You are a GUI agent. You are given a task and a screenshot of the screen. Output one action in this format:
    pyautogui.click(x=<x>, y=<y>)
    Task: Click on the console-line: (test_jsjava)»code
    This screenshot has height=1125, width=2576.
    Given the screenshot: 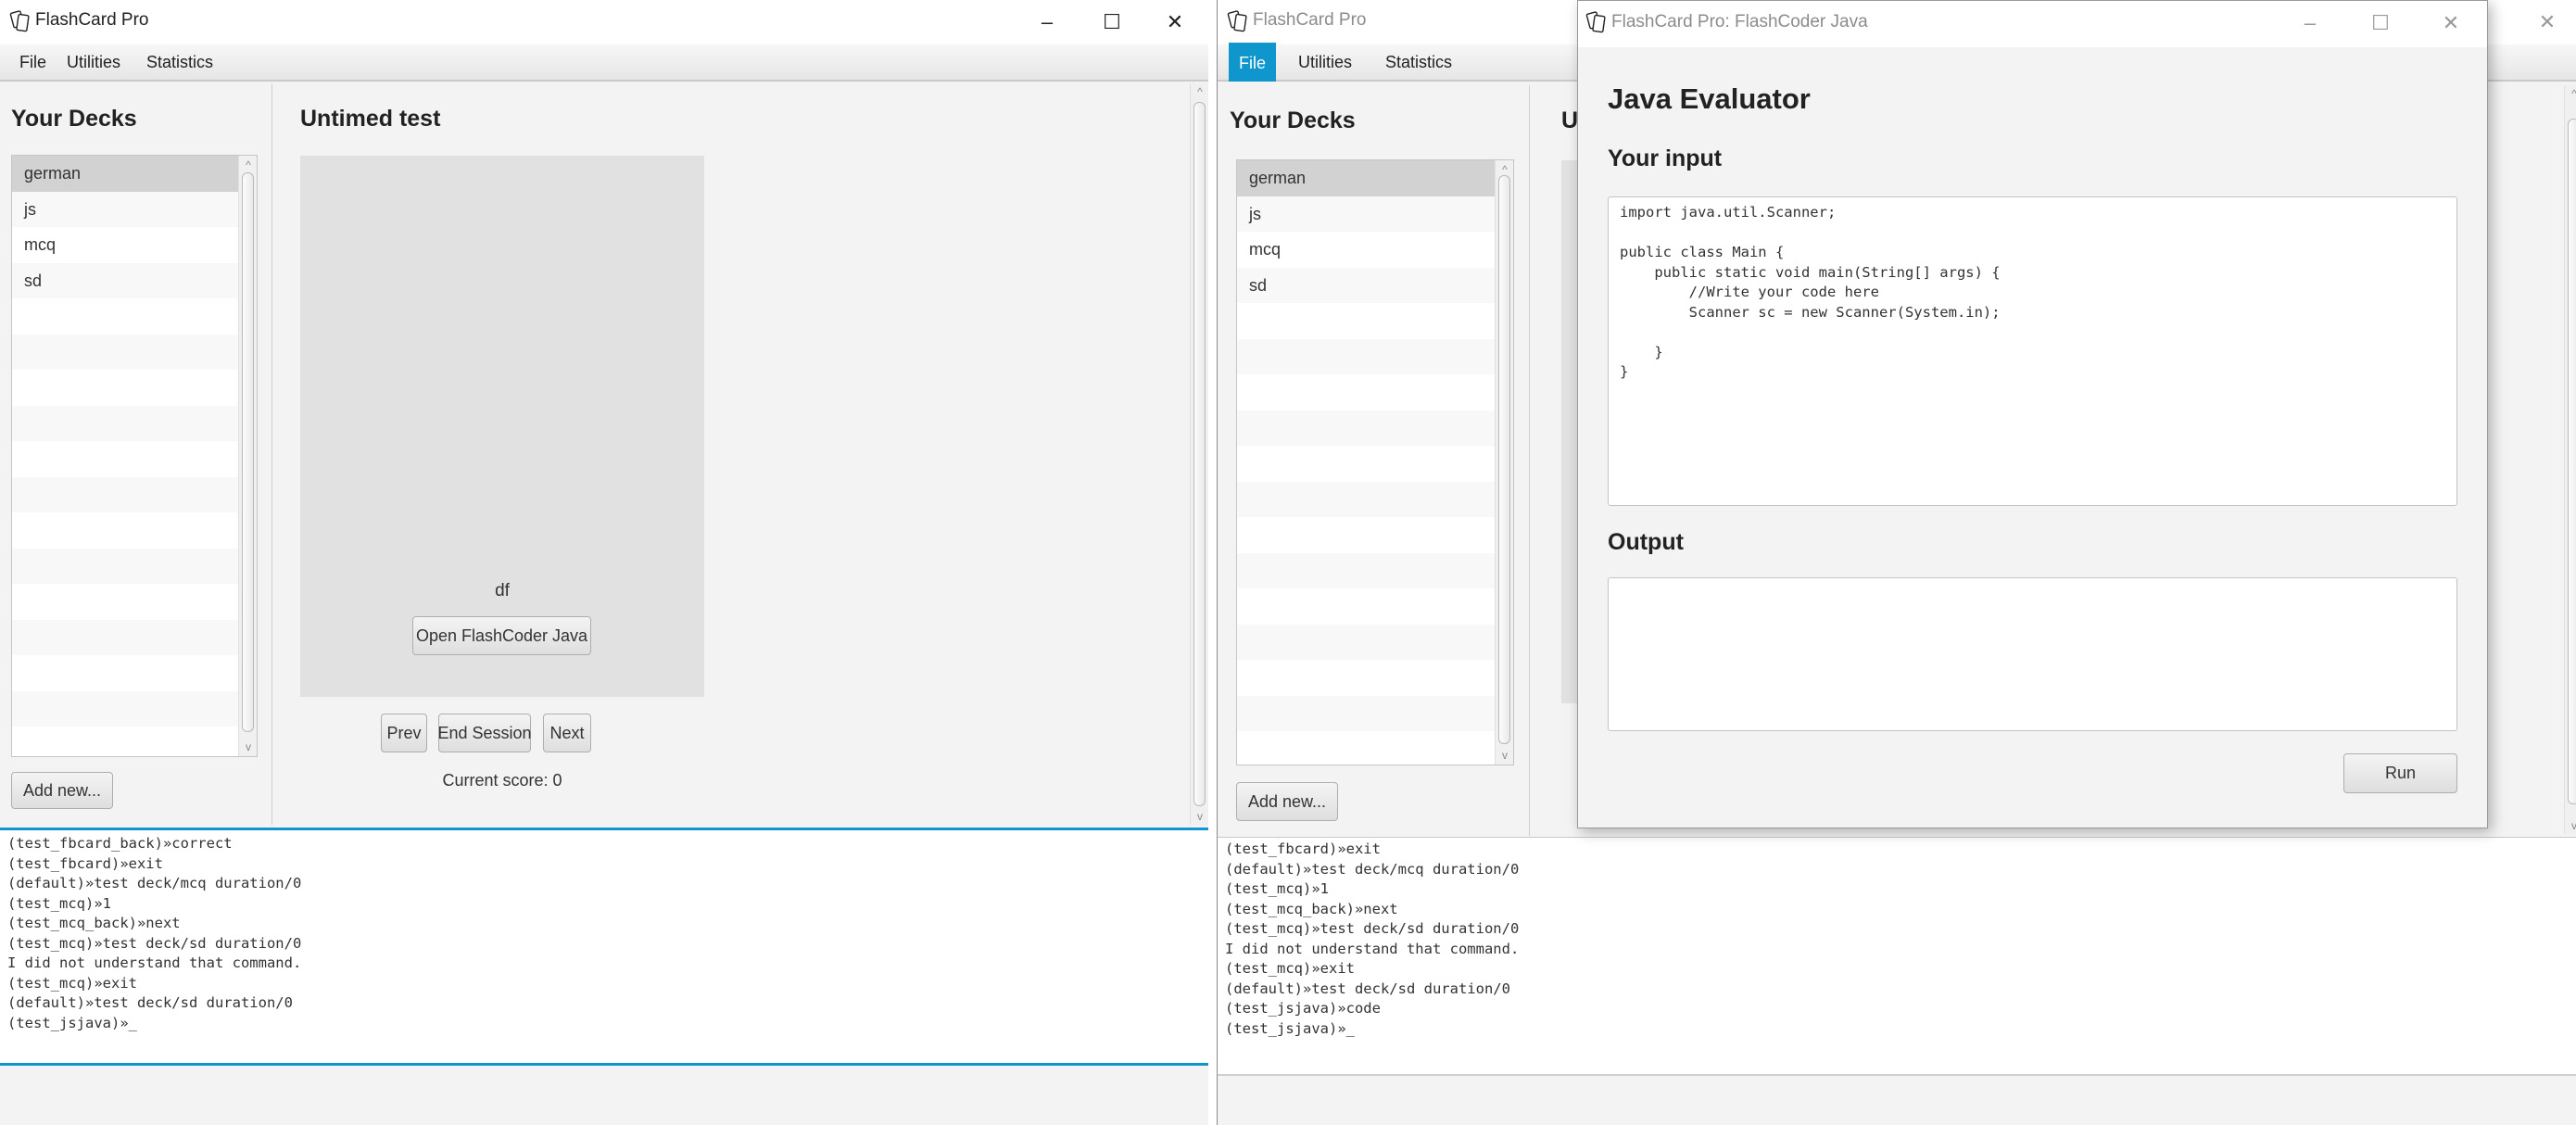 What is the action you would take?
    pyautogui.click(x=1303, y=1008)
    